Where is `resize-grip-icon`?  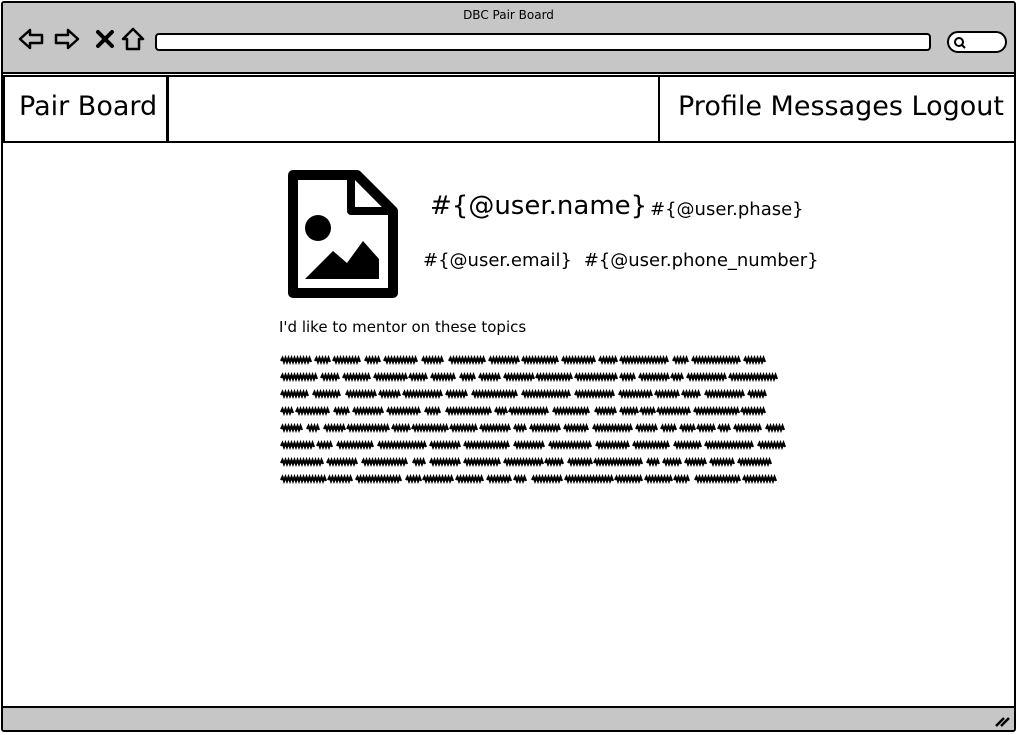 resize-grip-icon is located at coordinates (1002, 721).